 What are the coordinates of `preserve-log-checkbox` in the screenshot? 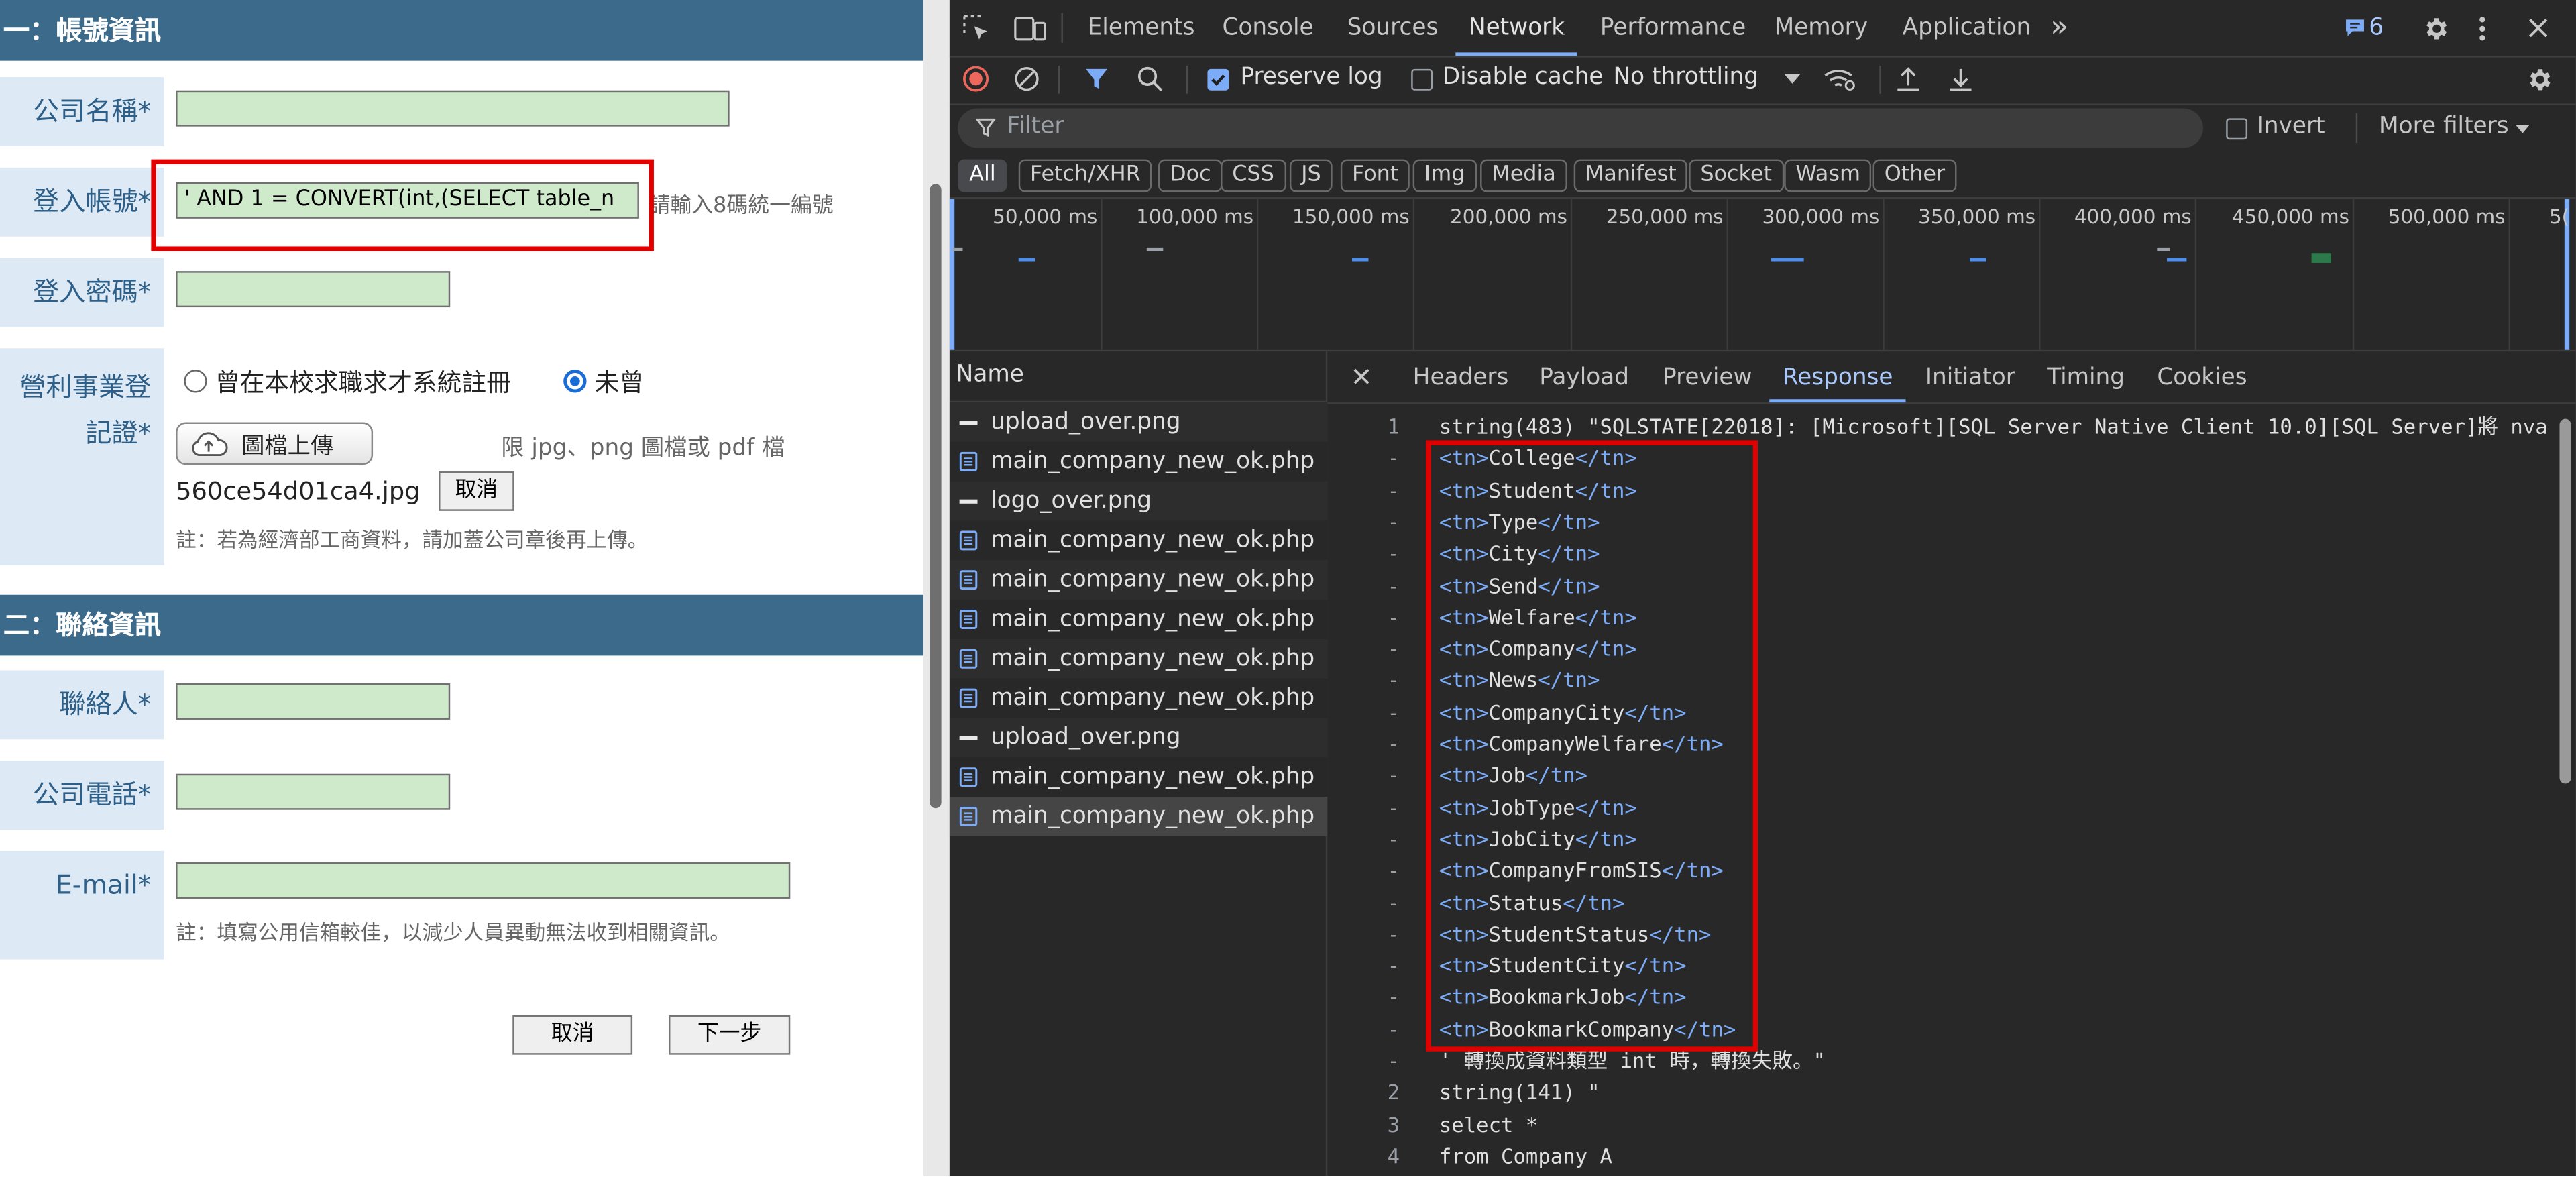 It's located at (1218, 79).